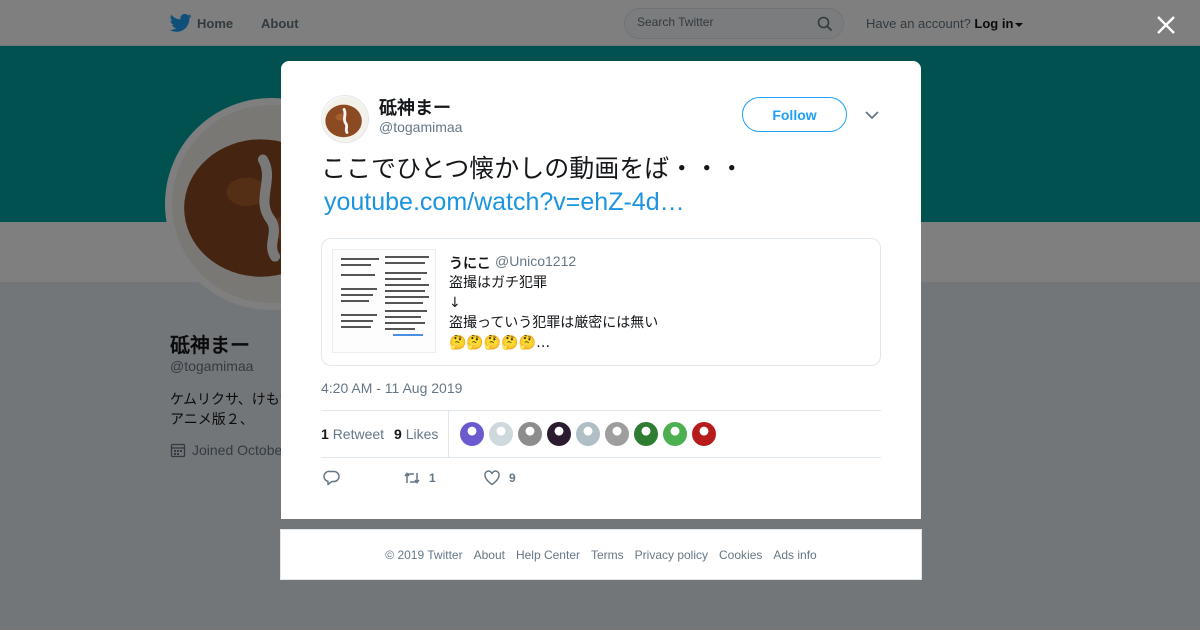 Image resolution: width=1200 pixels, height=630 pixels. Describe the element at coordinates (420, 127) in the screenshot. I see `author-handle: @togamimaa` at that location.